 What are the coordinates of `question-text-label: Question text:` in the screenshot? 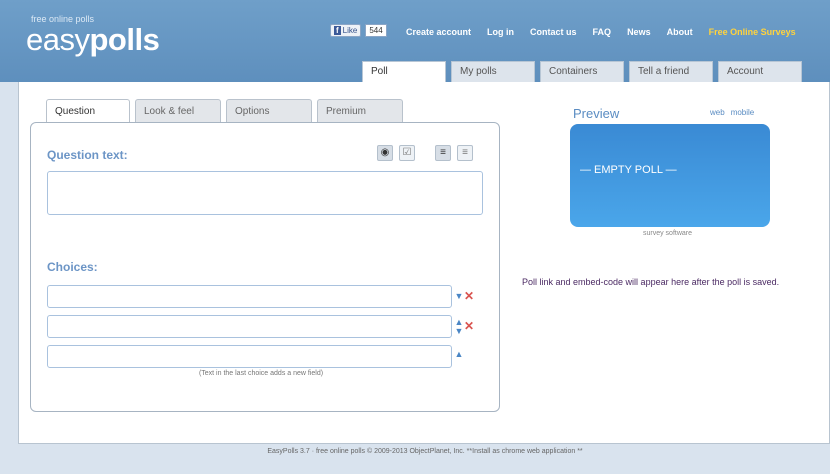 It's located at (87, 155).